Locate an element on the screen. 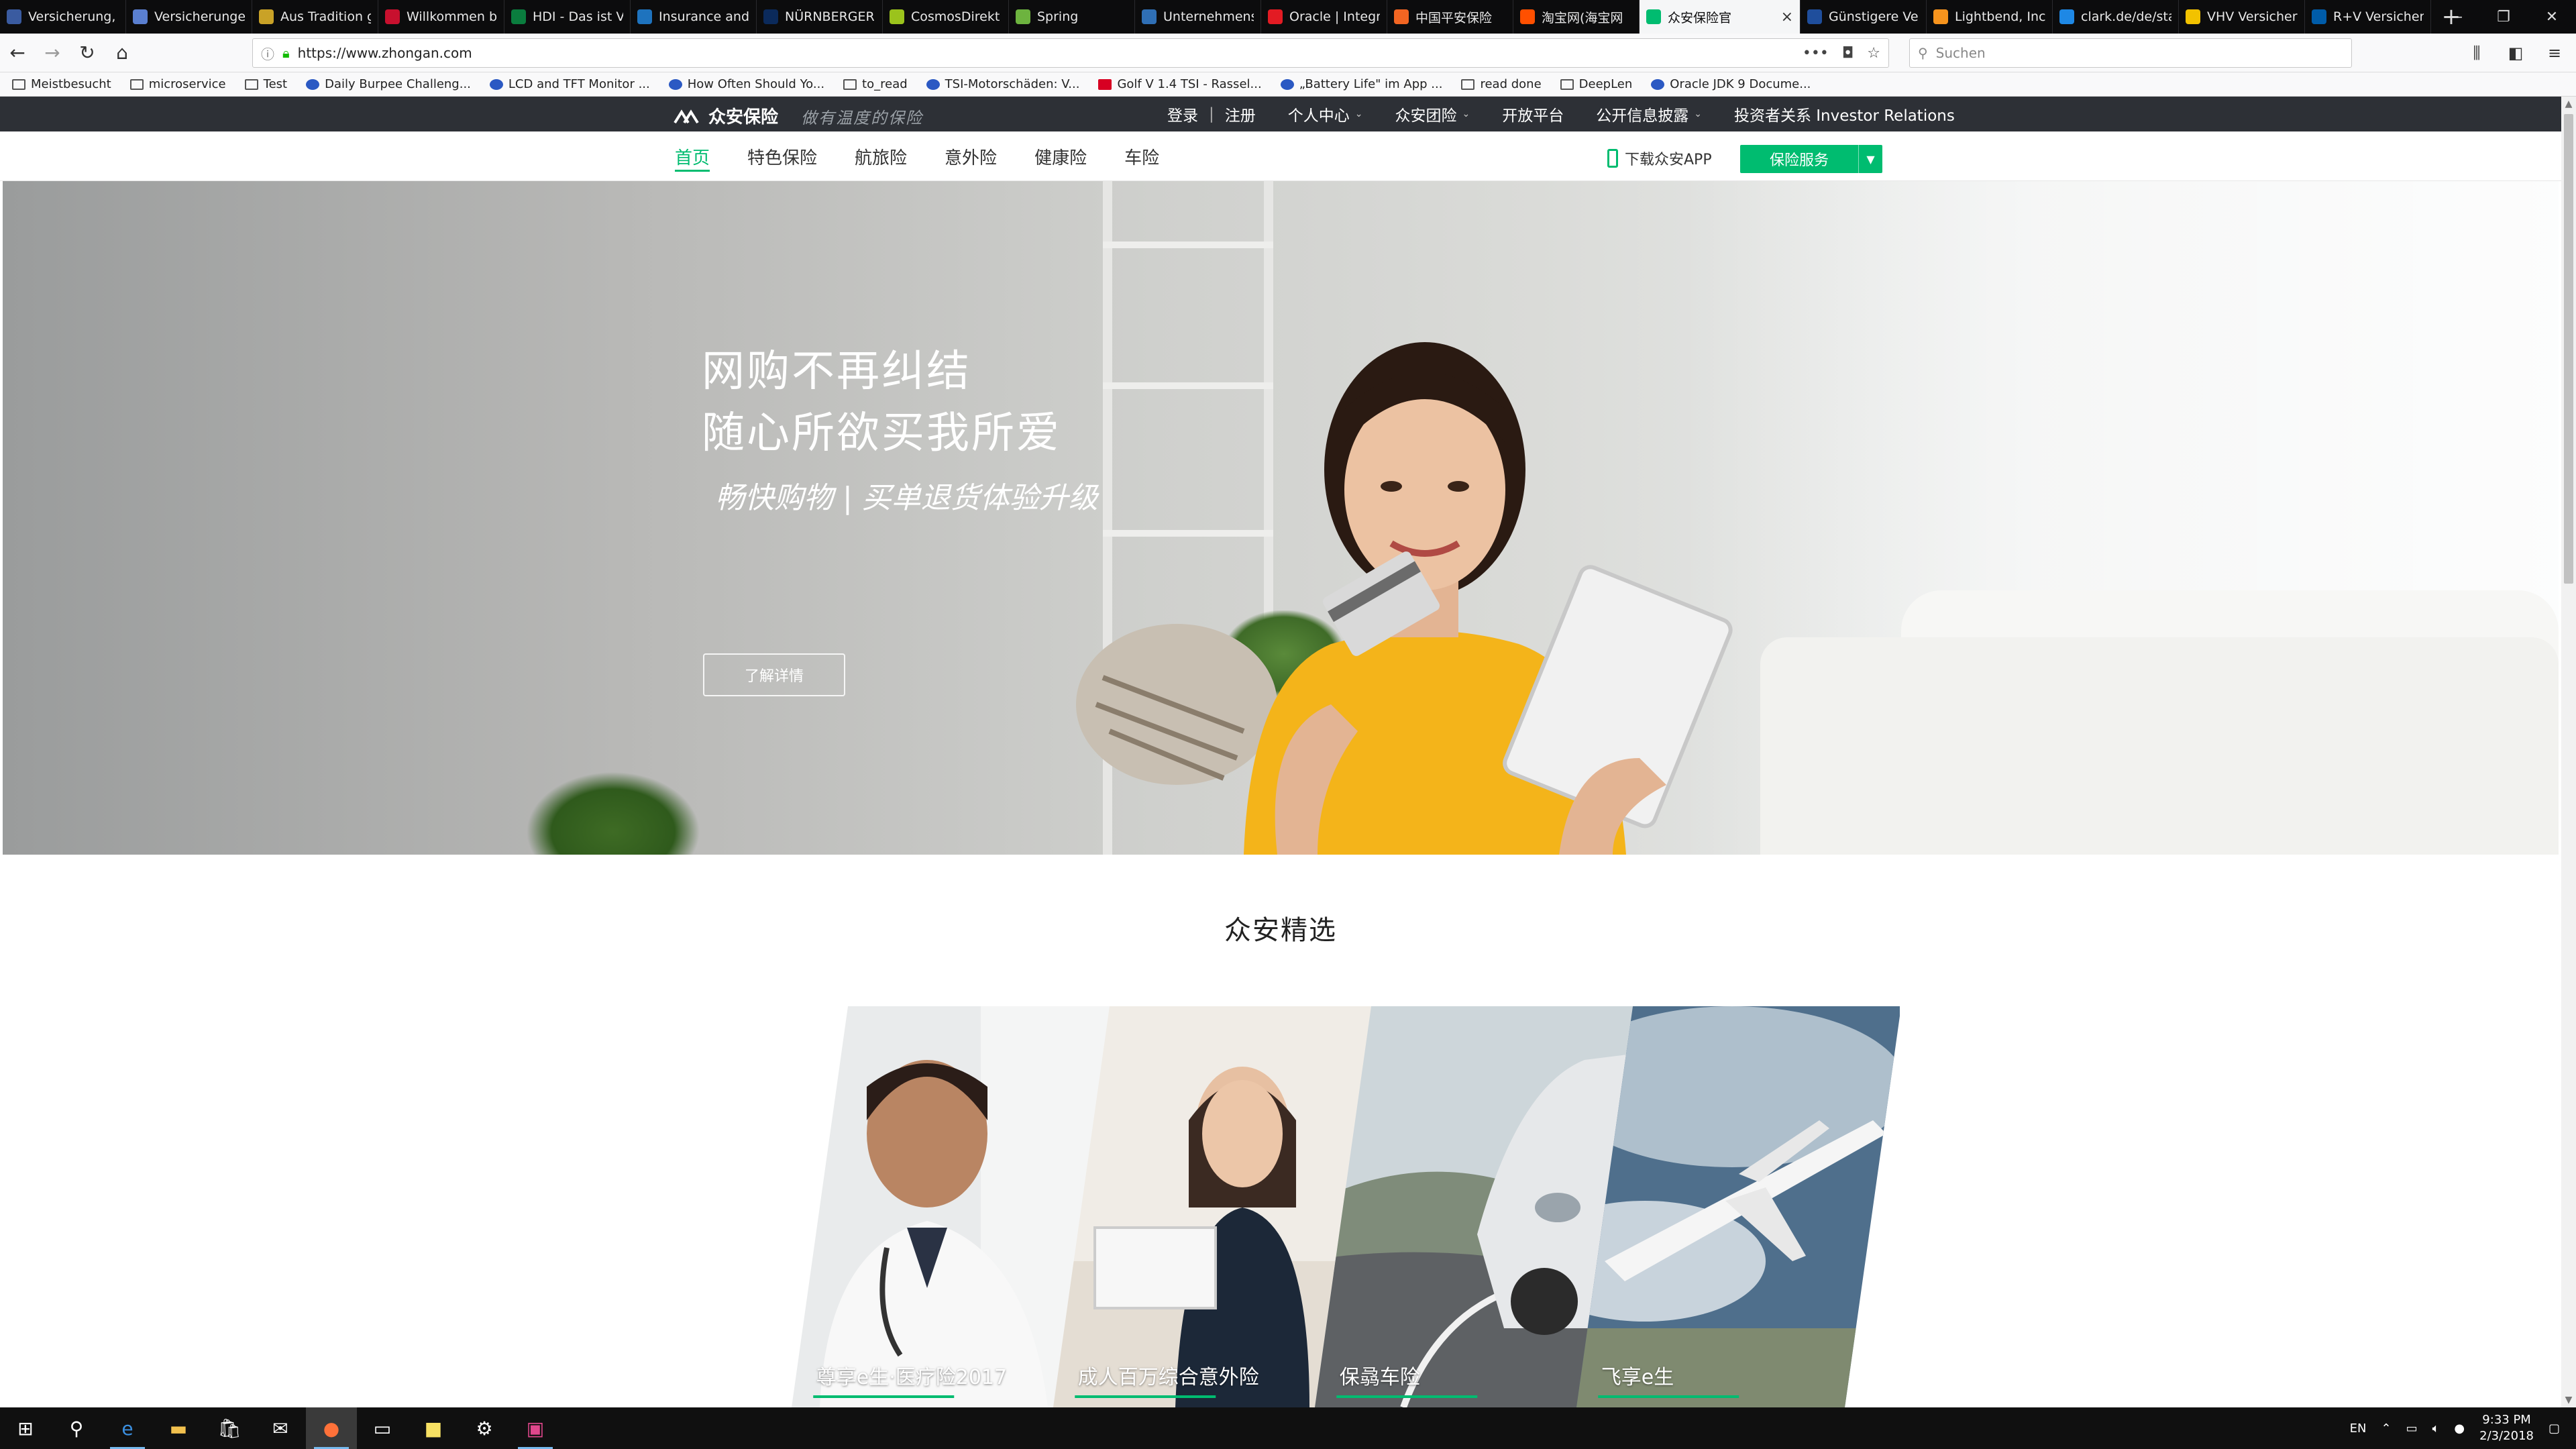 The width and height of the screenshot is (2576, 1449). page-scrollbar: ▲ ▼ is located at coordinates (2568, 752).